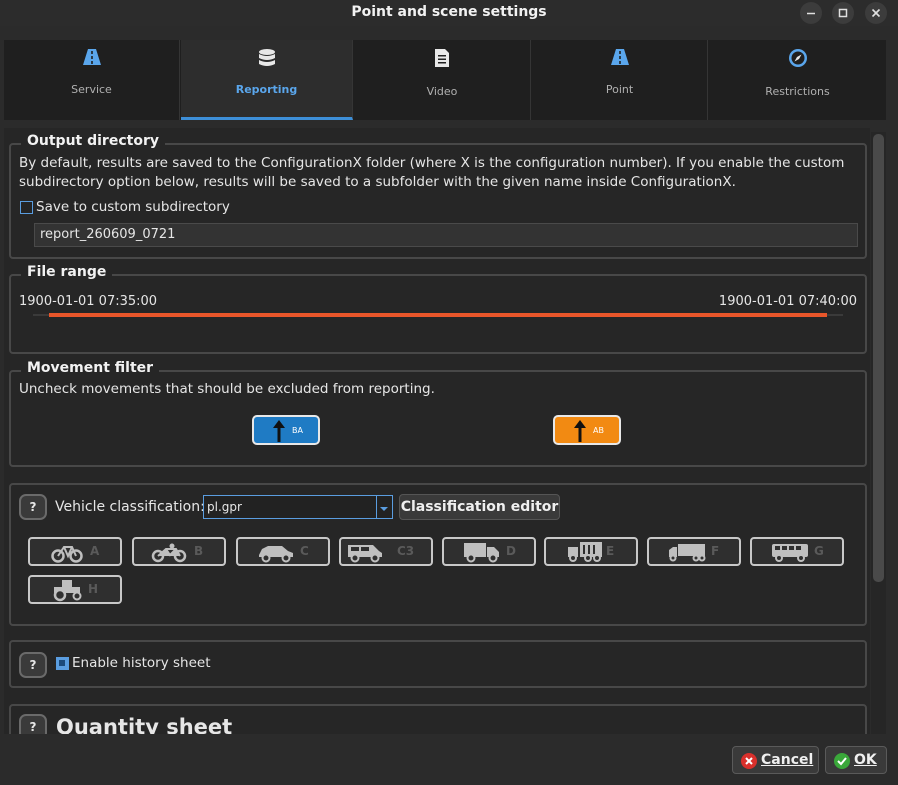 The width and height of the screenshot is (898, 785). Describe the element at coordinates (91, 89) in the screenshot. I see `tab-label: Service` at that location.